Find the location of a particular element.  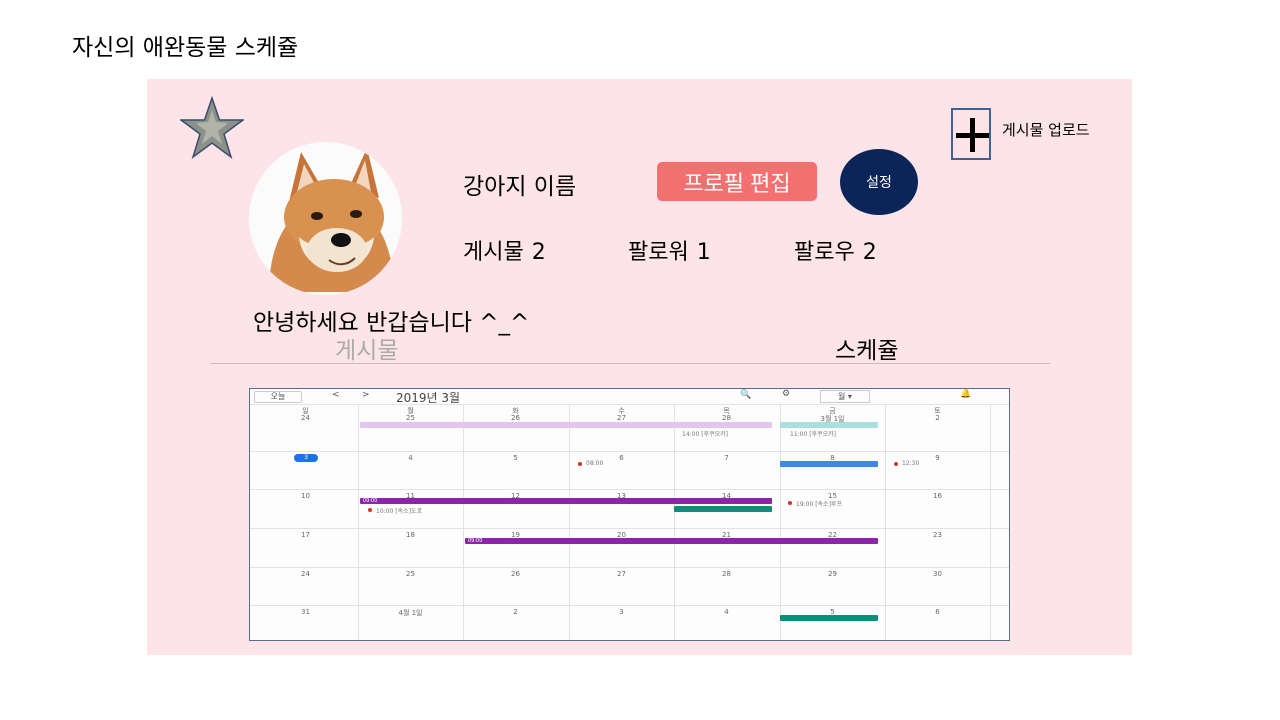

stat-followers-label: 팔로워 is located at coordinates (658, 252).